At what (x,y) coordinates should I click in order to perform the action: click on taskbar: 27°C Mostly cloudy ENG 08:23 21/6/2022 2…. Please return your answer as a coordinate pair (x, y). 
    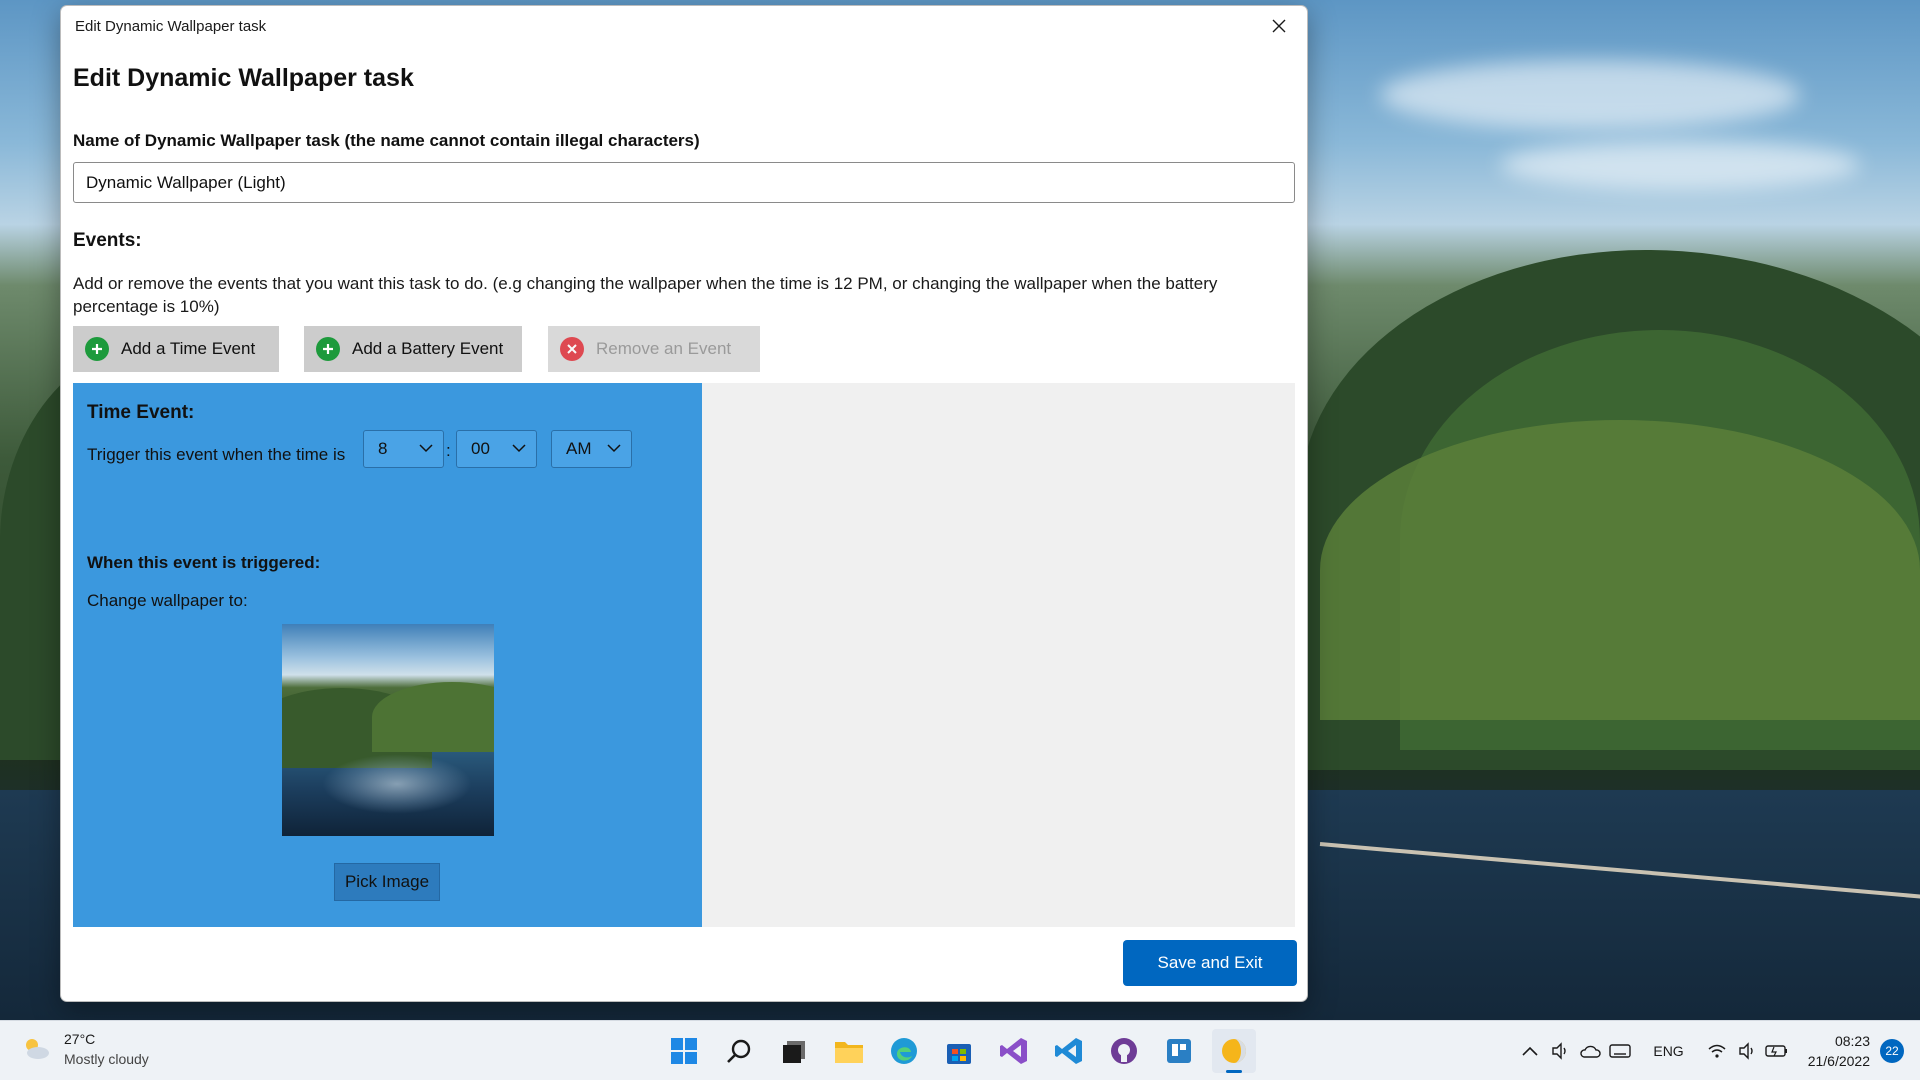
    Looking at the image, I should click on (960, 1050).